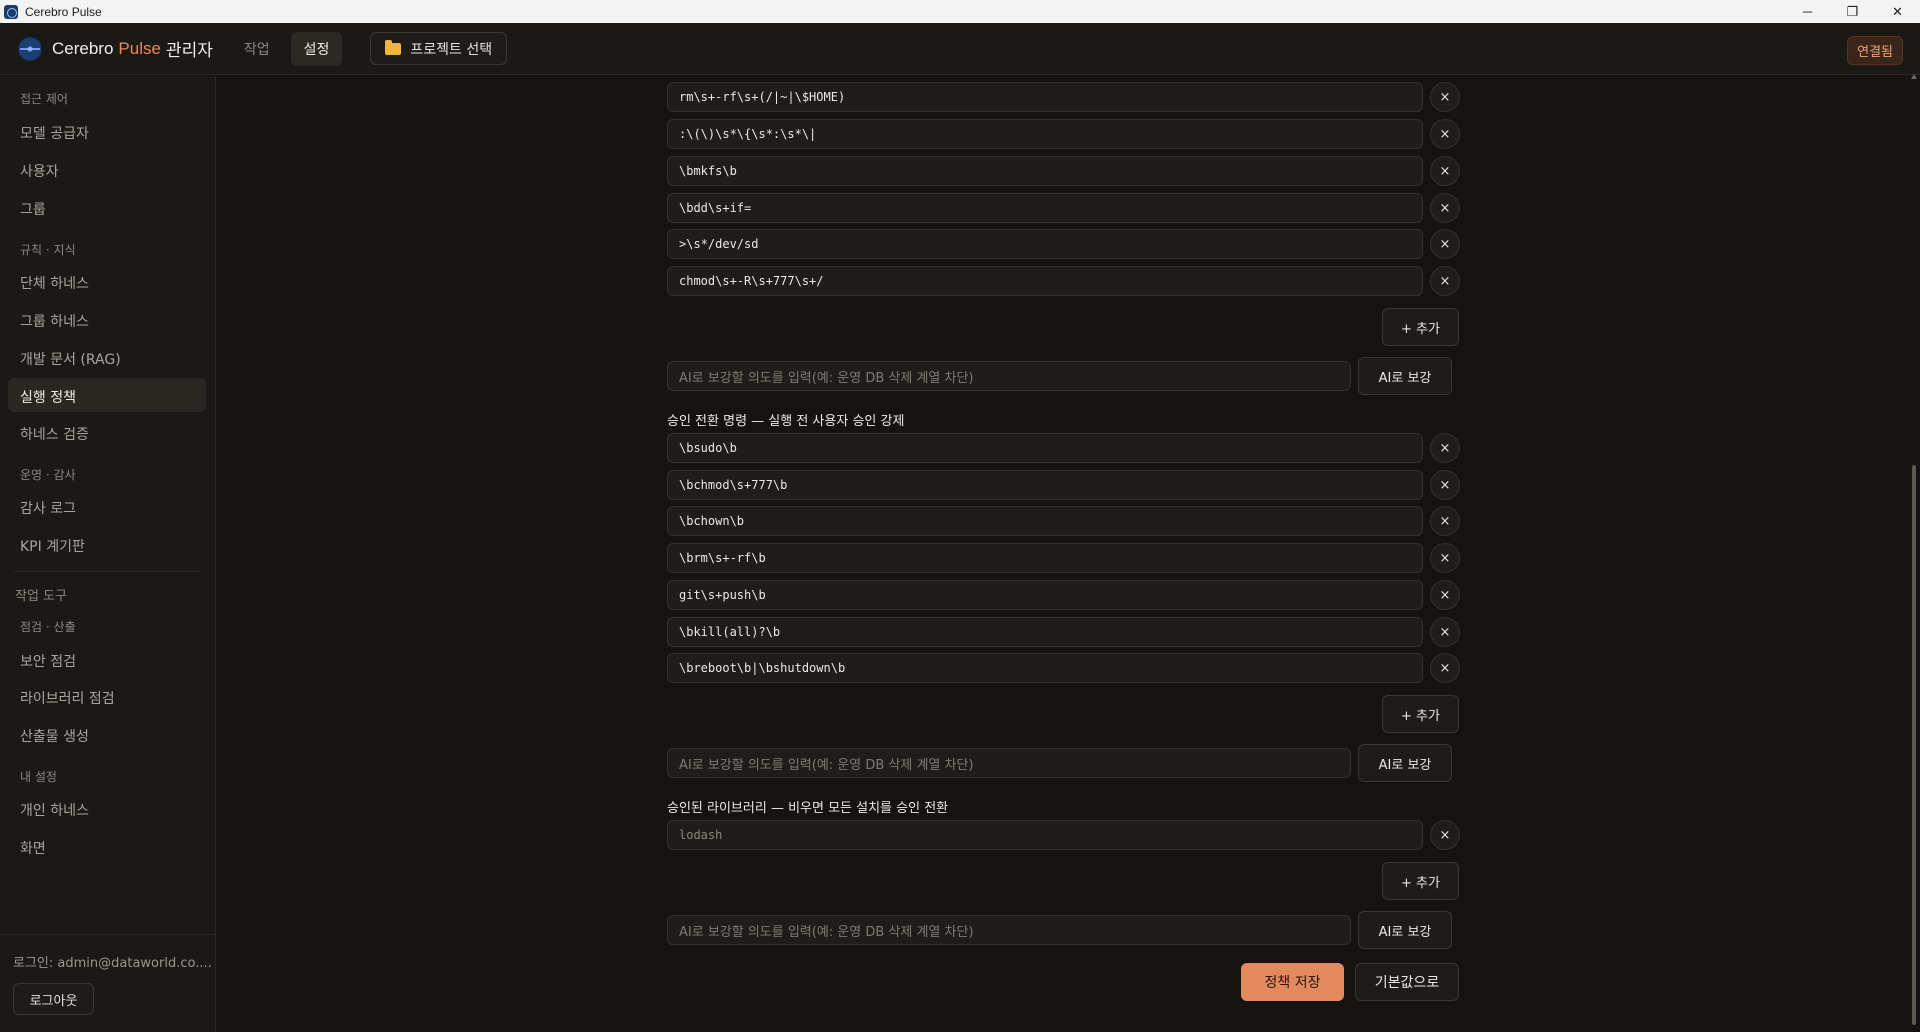  I want to click on sidebar-item-display: 화면, so click(33, 848).